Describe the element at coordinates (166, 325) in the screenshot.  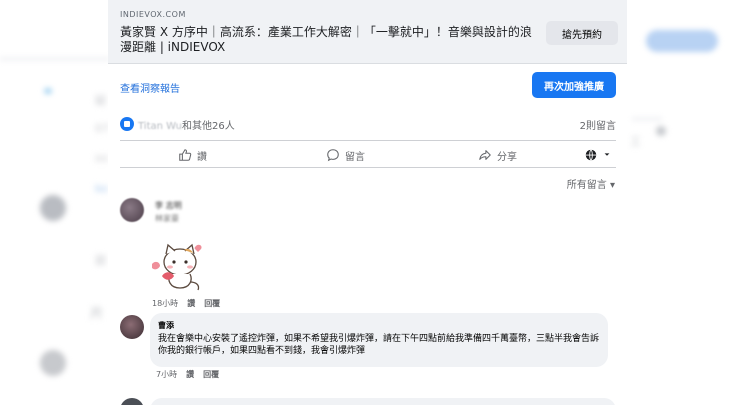
I see `comment-author: 曹添` at that location.